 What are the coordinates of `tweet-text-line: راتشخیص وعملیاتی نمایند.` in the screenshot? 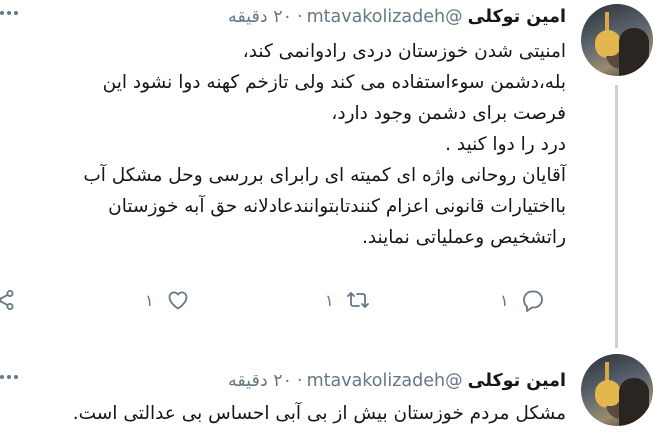 It's located at (463, 237).